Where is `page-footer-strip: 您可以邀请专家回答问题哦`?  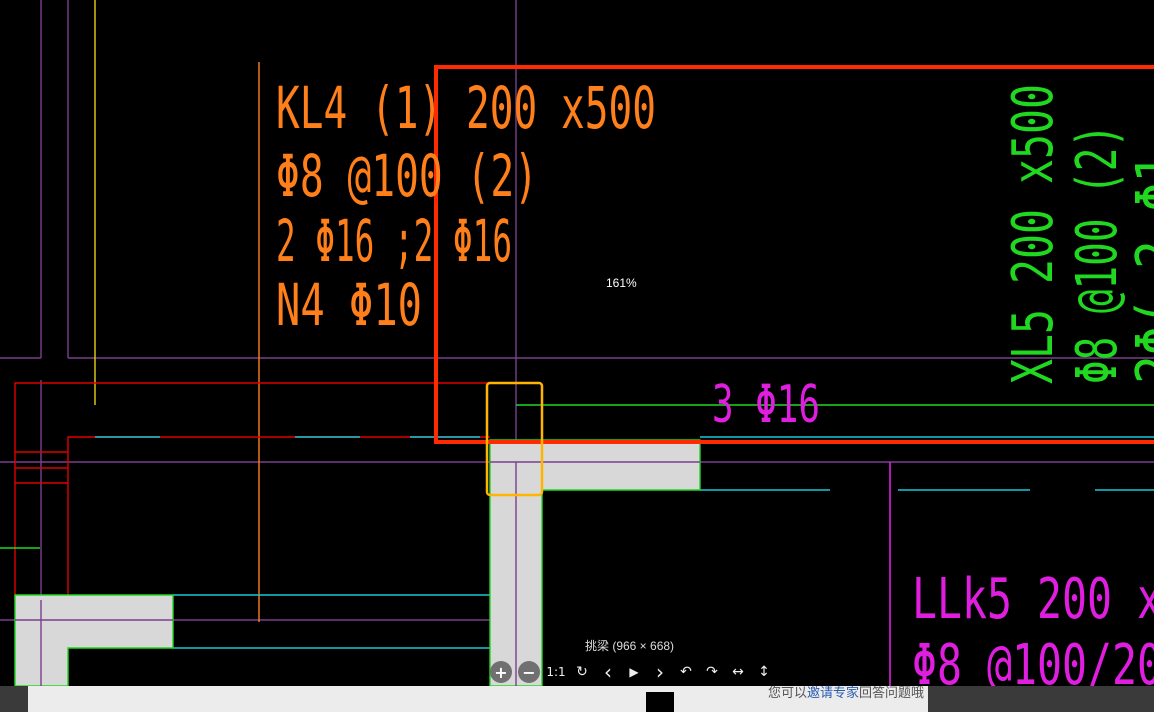
page-footer-strip: 您可以邀请专家回答问题哦 is located at coordinates (577, 698).